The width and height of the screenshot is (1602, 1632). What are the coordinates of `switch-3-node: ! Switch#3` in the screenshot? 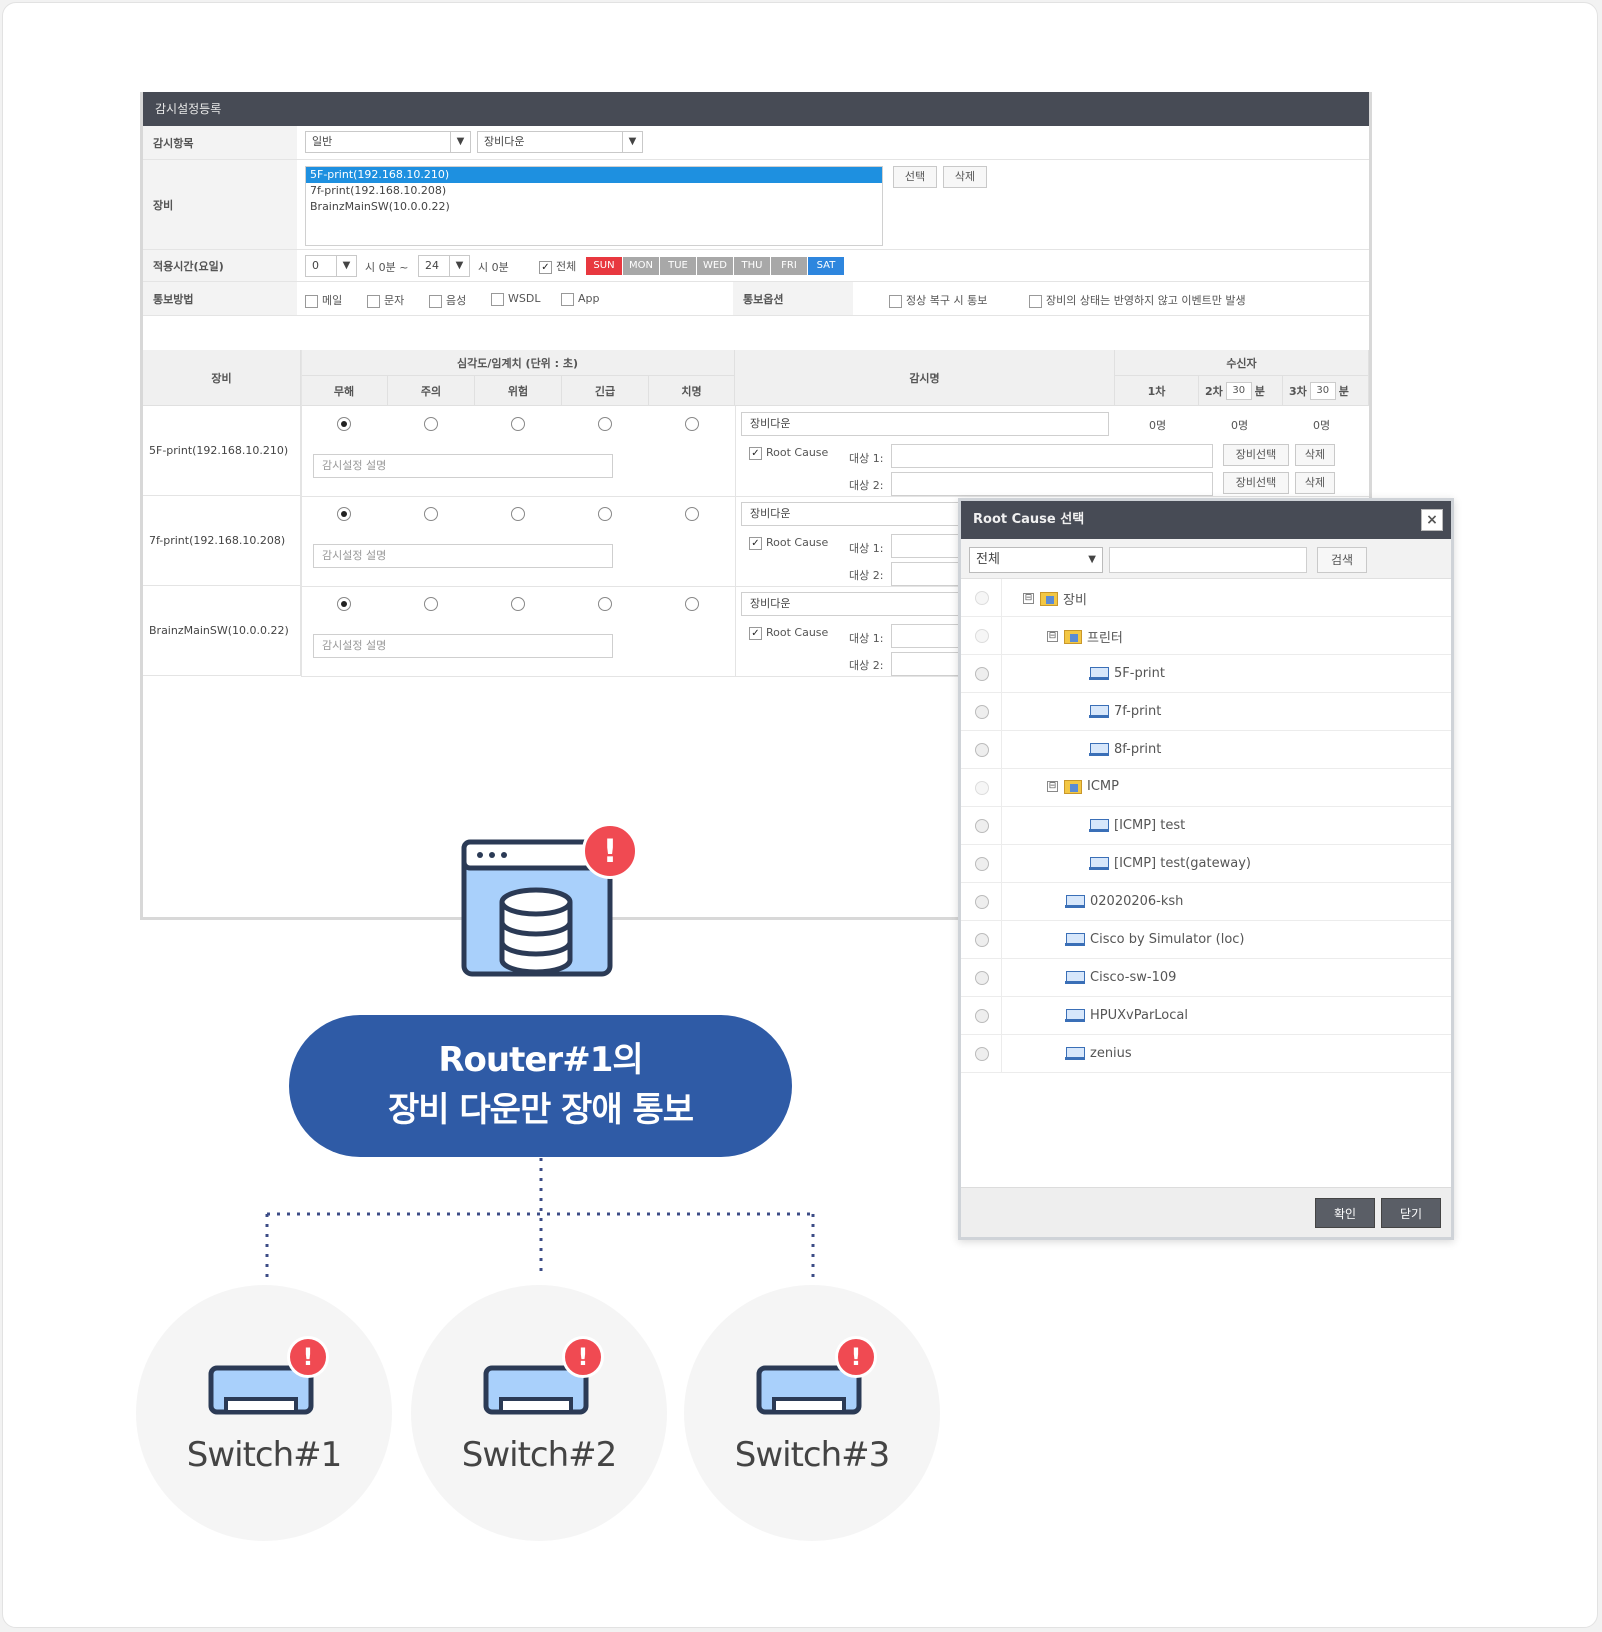 It's located at (812, 1413).